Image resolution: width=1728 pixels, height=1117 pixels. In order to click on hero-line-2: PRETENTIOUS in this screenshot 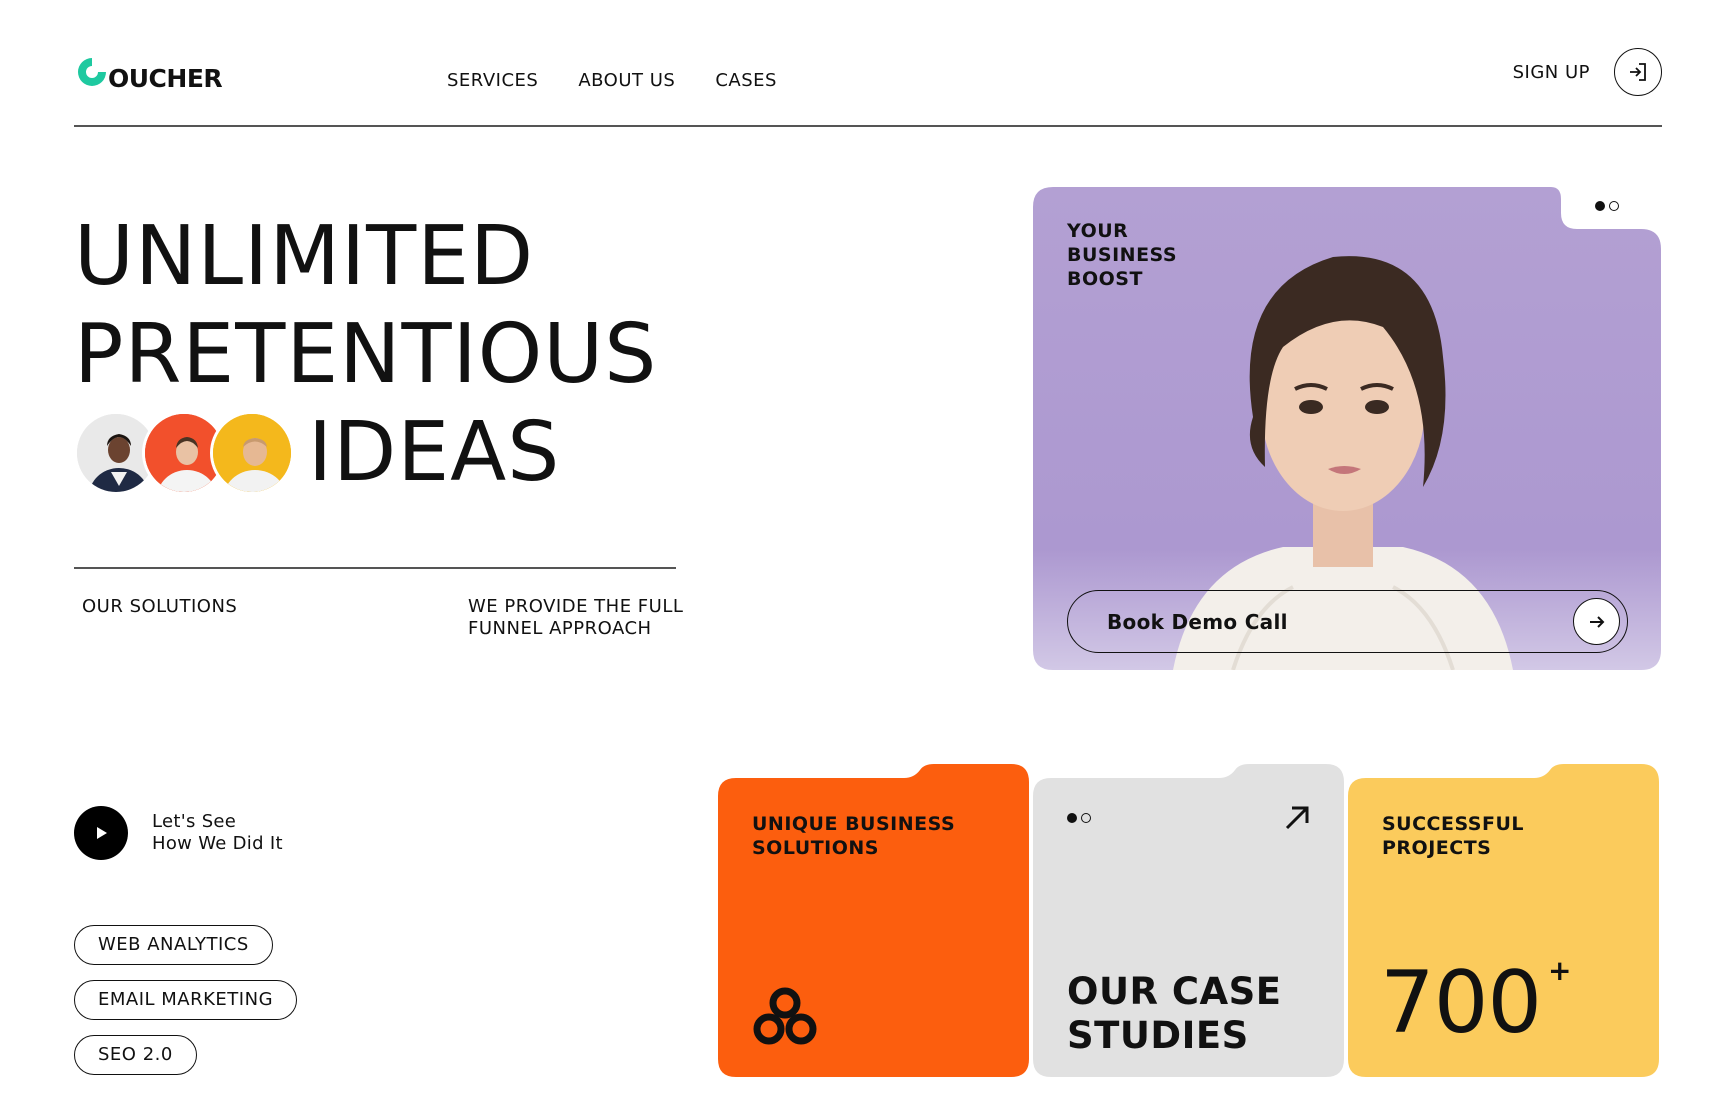, I will do `click(366, 354)`.